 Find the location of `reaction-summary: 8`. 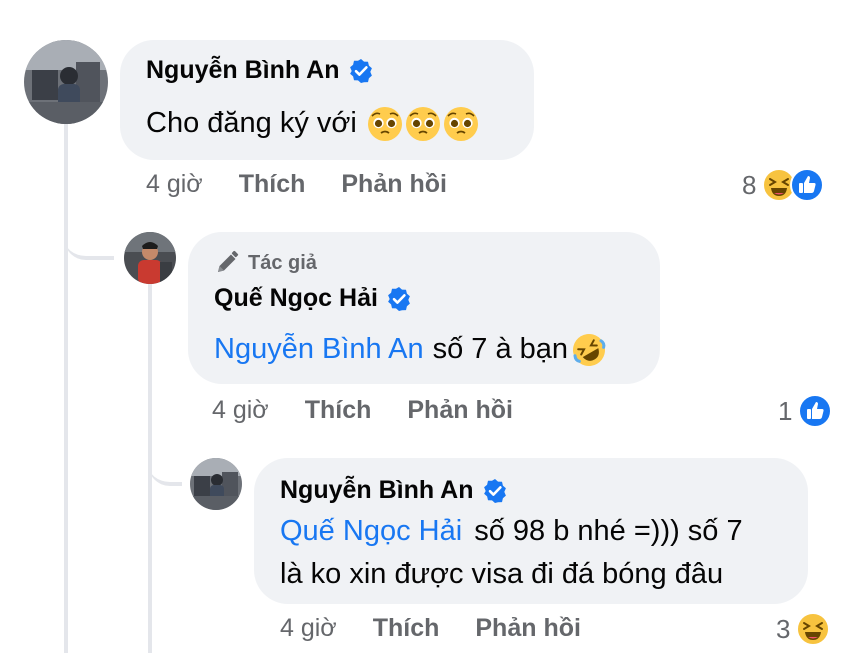

reaction-summary: 8 is located at coordinates (783, 185).